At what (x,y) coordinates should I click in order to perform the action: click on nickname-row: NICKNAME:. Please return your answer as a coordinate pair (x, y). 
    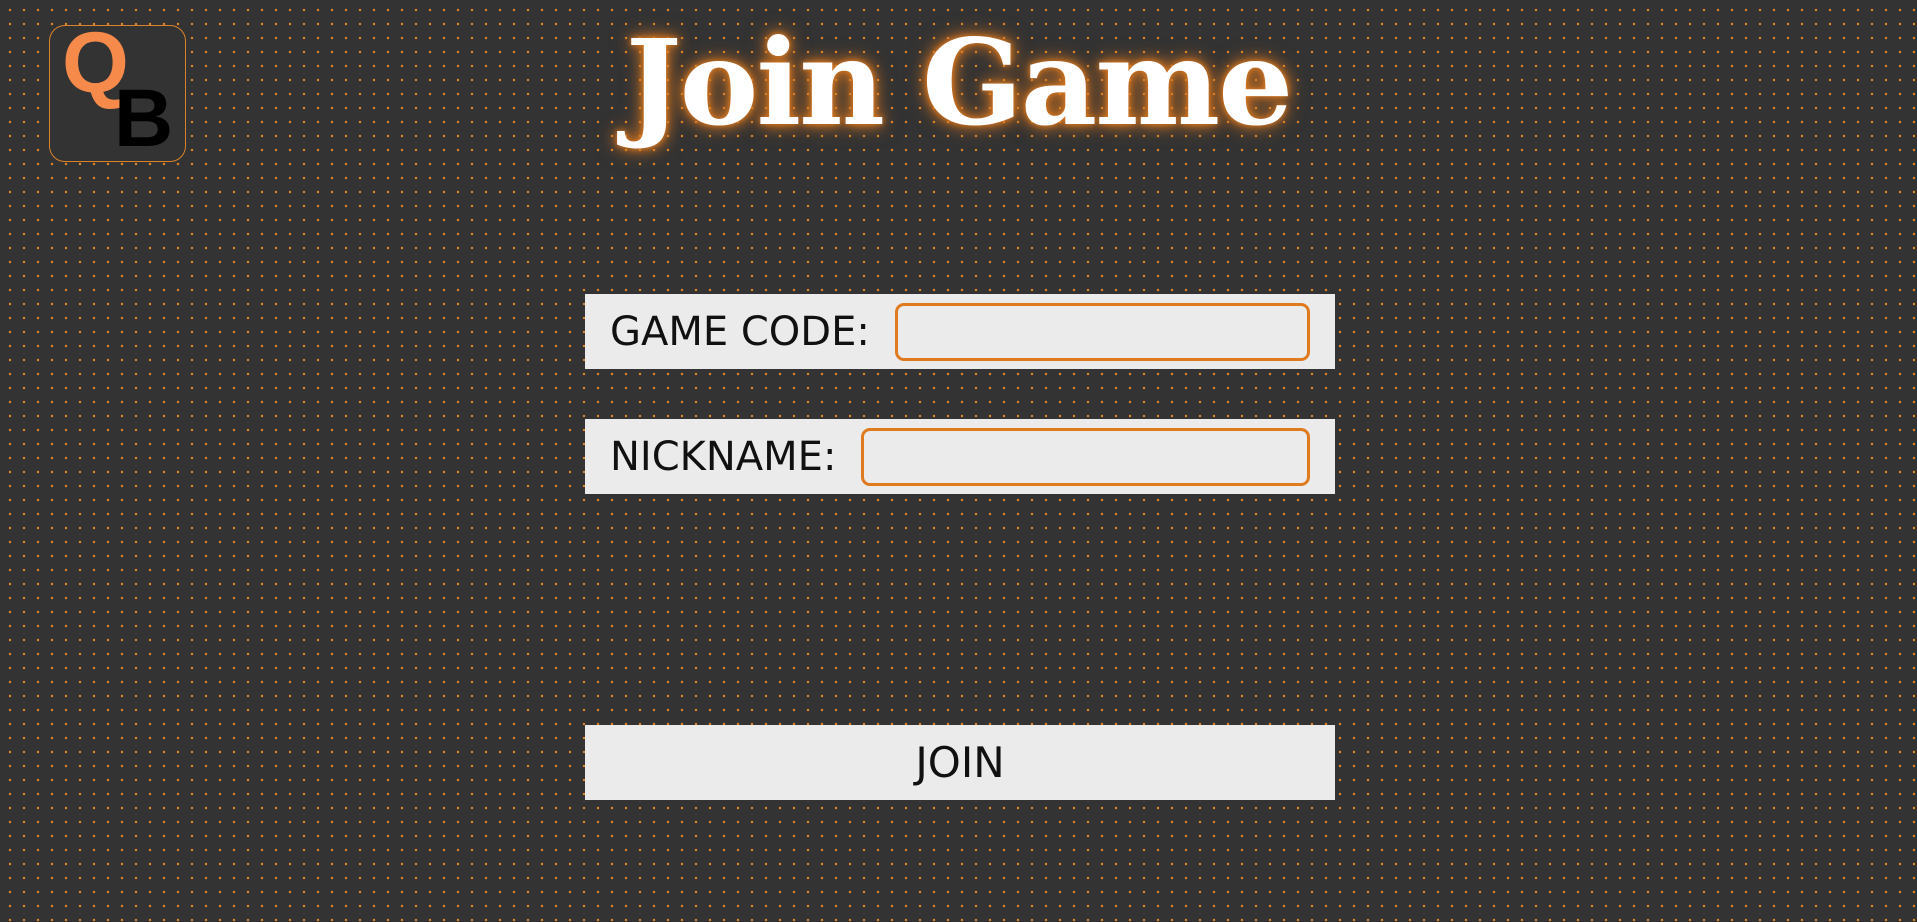
    Looking at the image, I should click on (960, 456).